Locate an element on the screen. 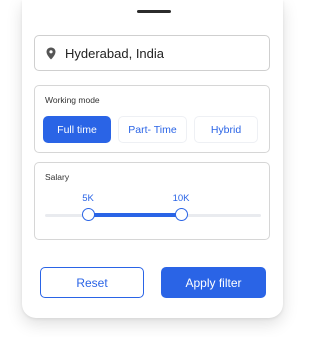 This screenshot has width=320, height=337. salary-slider-range is located at coordinates (135, 215).